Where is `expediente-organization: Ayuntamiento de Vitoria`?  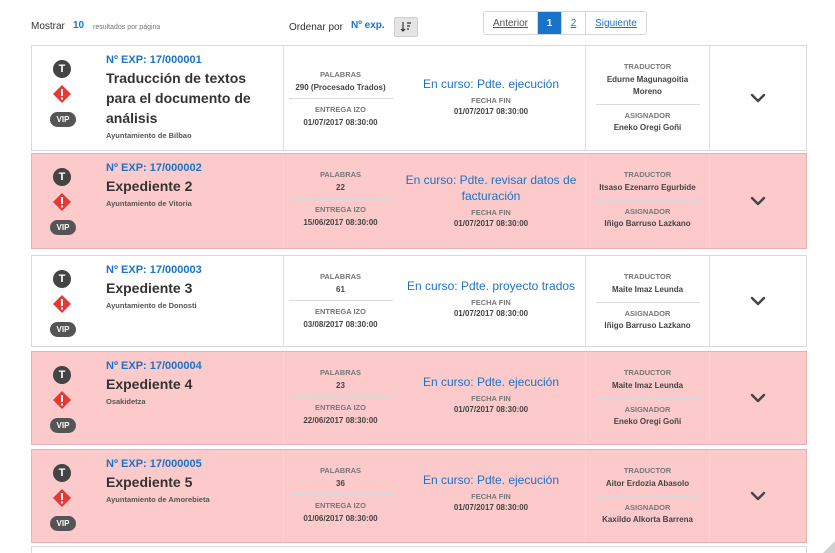 expediente-organization: Ayuntamiento de Vitoria is located at coordinates (149, 203).